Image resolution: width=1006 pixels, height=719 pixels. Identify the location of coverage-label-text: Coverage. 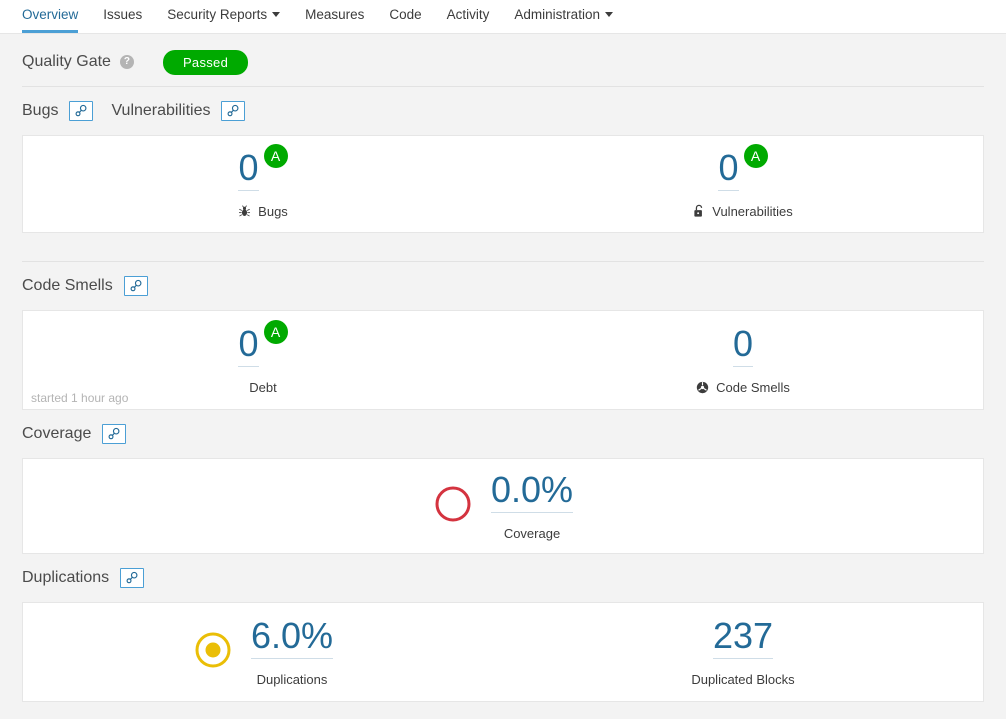
(532, 533).